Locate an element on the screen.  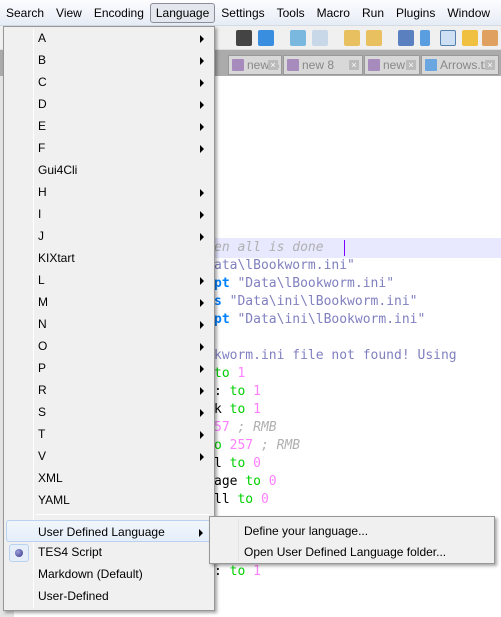
tab-new-4: new 4 × is located at coordinates (392, 65).